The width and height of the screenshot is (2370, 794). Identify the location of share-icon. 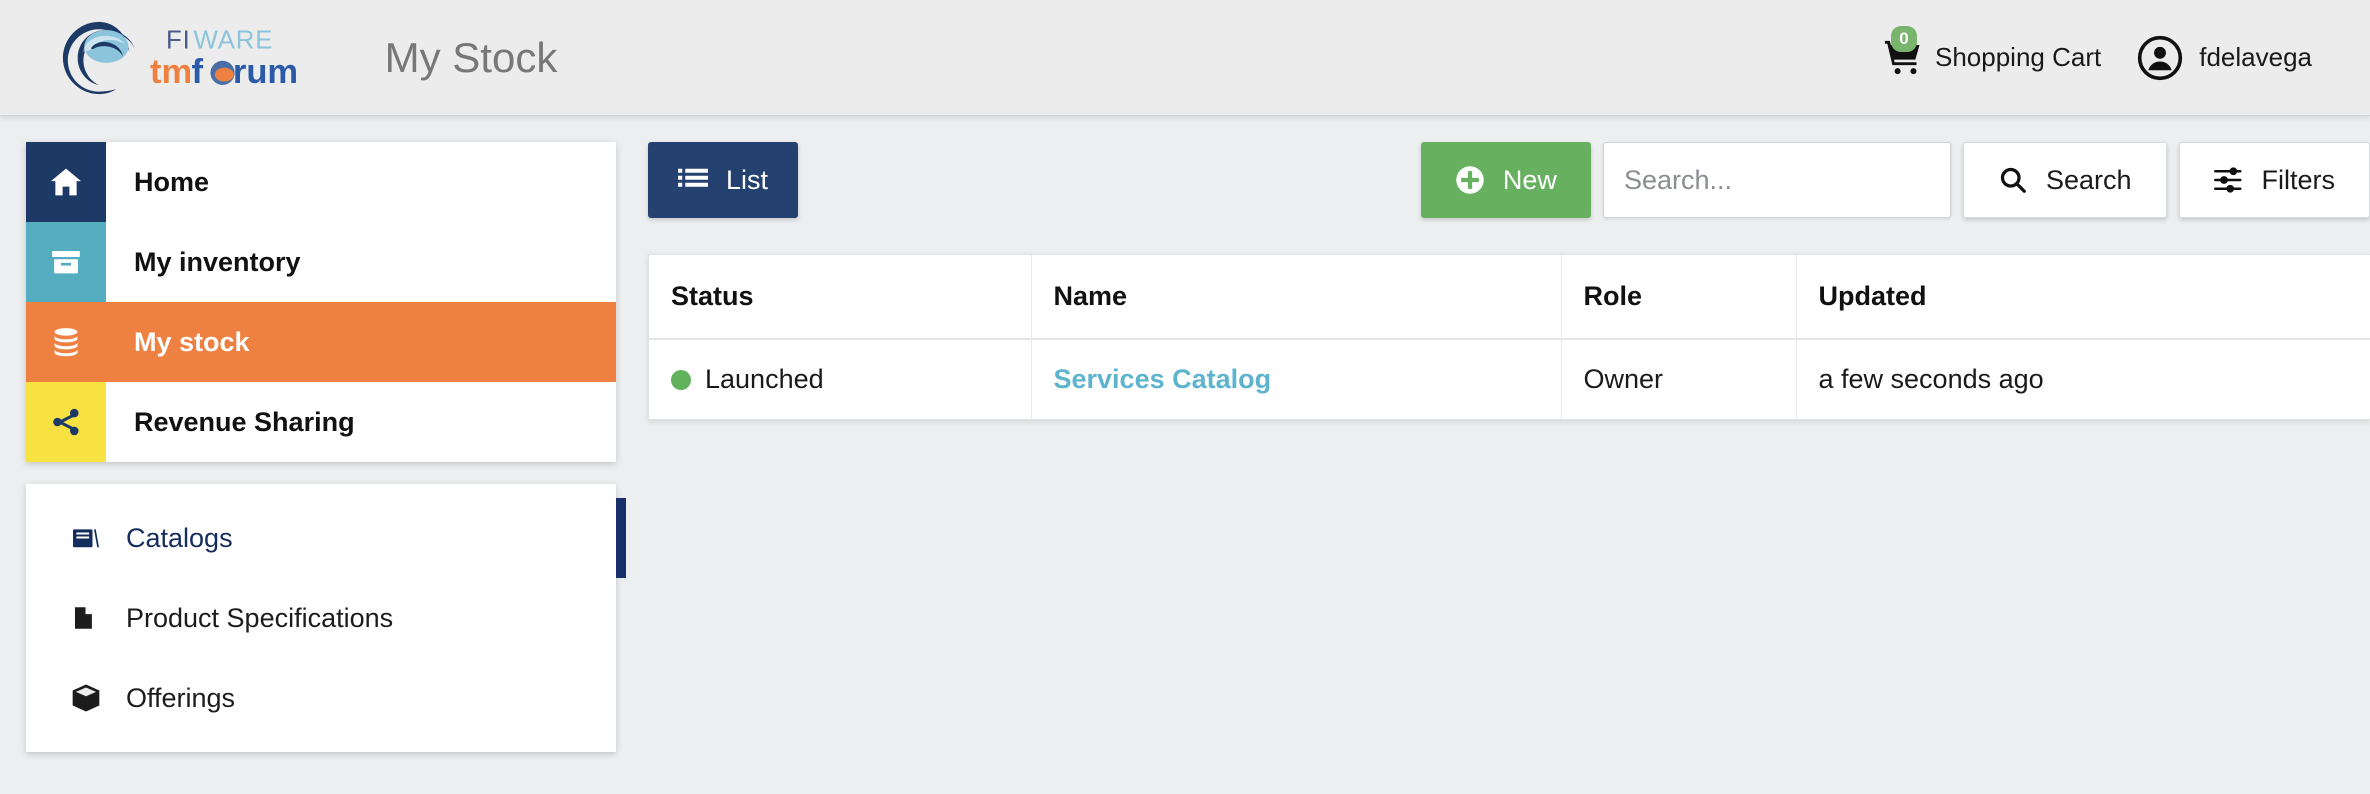
(66, 422).